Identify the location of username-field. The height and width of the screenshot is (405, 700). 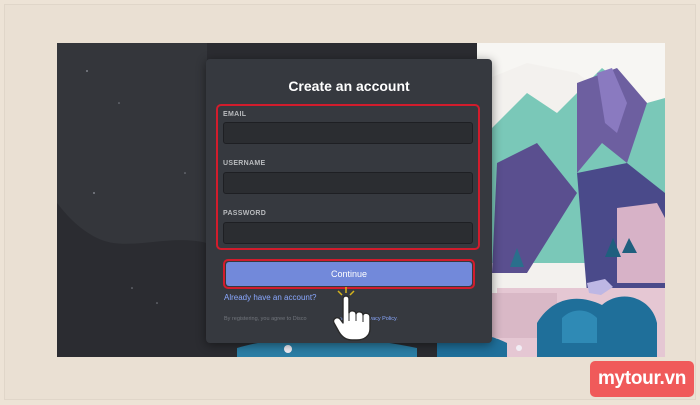
(348, 183).